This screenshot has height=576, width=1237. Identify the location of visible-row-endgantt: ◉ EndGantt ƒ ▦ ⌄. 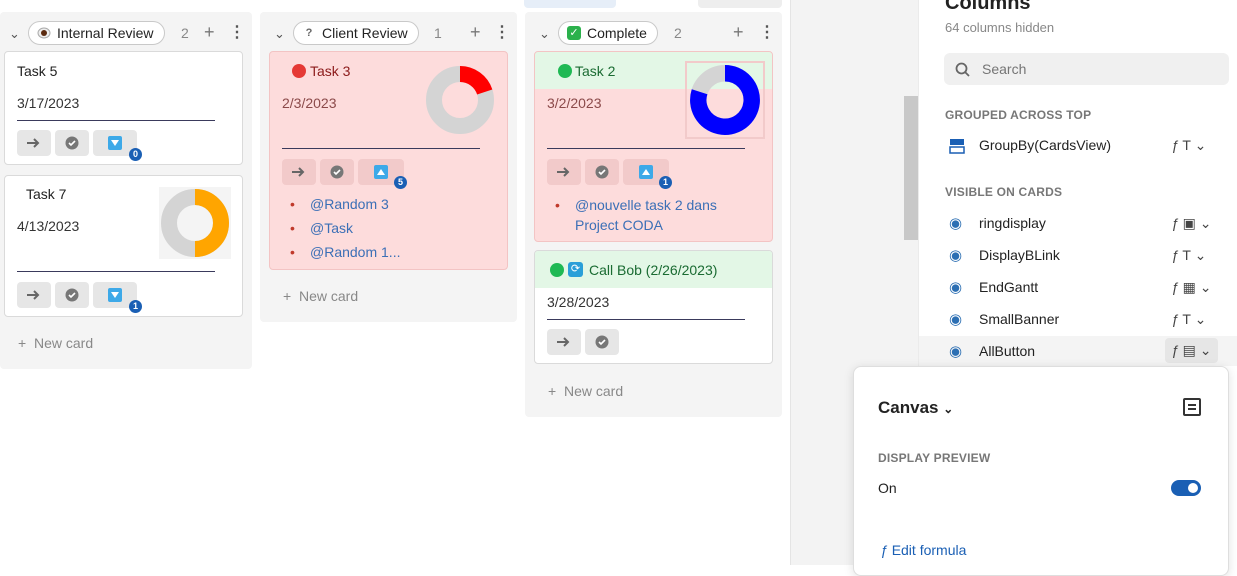
(1090, 287).